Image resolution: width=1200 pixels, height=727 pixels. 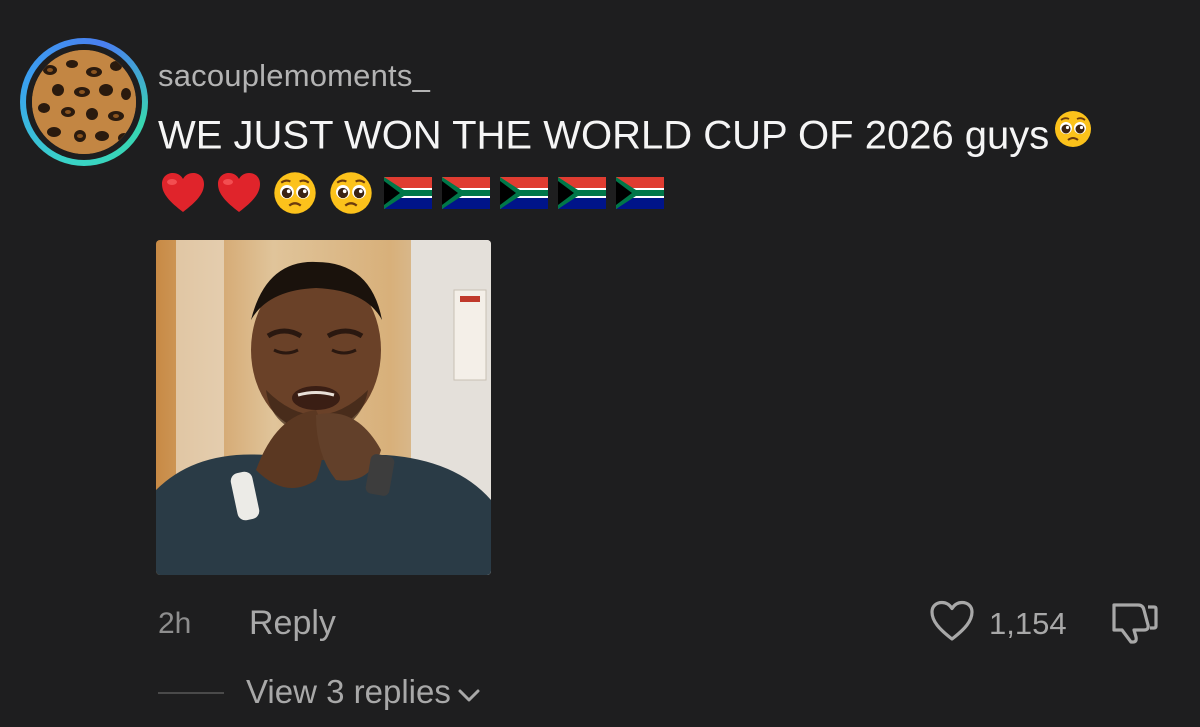 I want to click on comment-emoji-row, so click(x=412, y=195).